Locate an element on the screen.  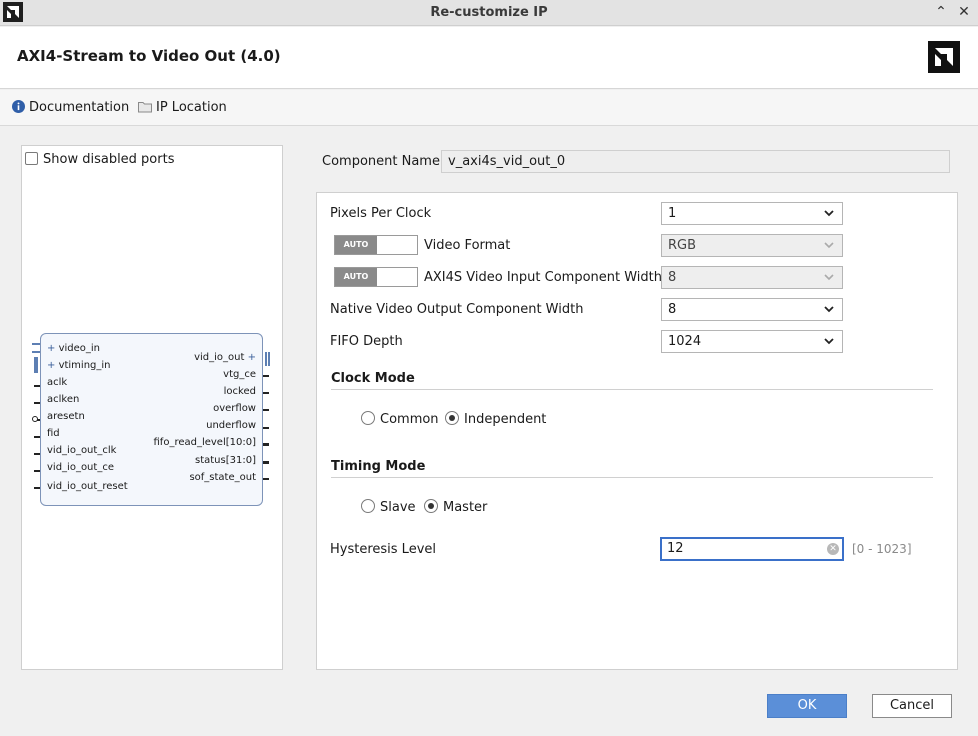
clear-icon: ✕ is located at coordinates (833, 549).